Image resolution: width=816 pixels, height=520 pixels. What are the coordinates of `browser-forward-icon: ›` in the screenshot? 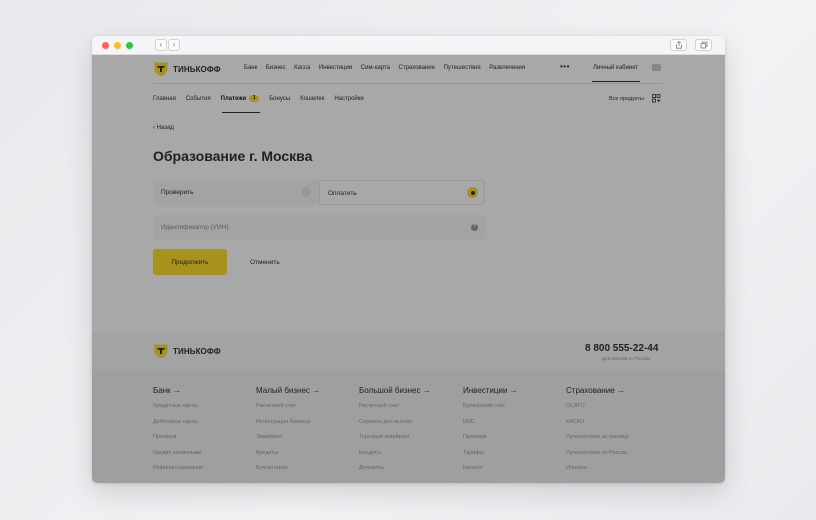 It's located at (174, 45).